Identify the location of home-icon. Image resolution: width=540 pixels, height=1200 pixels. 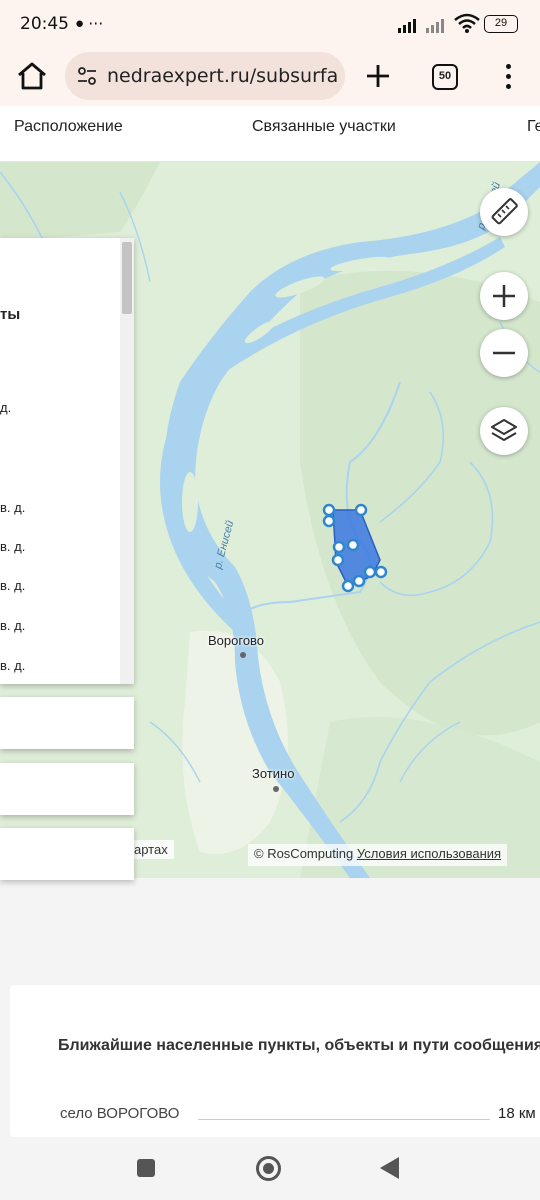
(32, 76).